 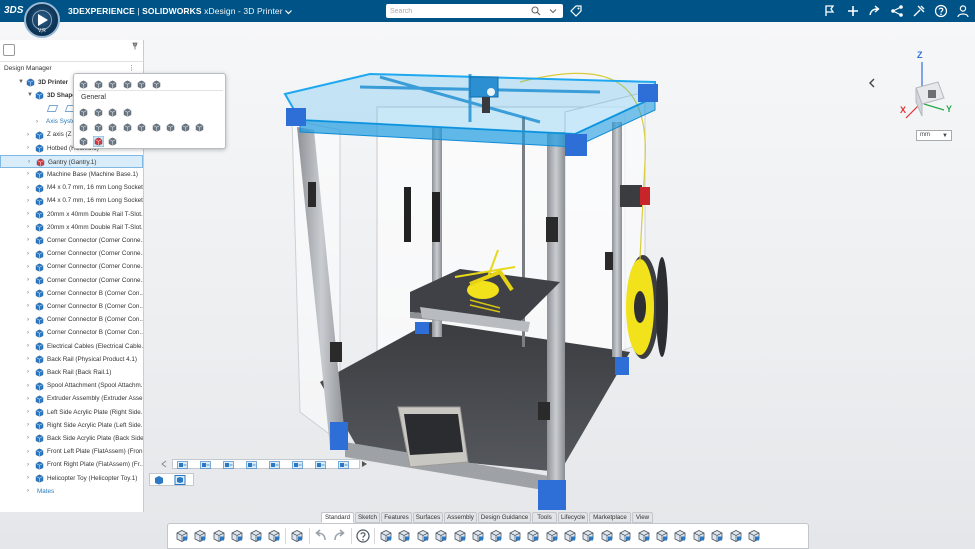 What do you see at coordinates (266, 464) in the screenshot?
I see `timeline-track` at bounding box center [266, 464].